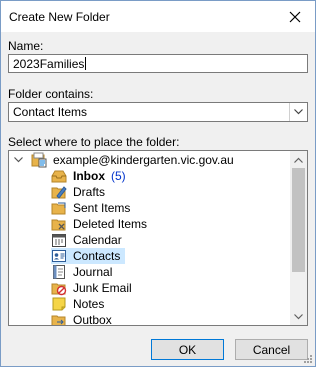 The image size is (320, 367). I want to click on collapse-toggle, so click(18, 160).